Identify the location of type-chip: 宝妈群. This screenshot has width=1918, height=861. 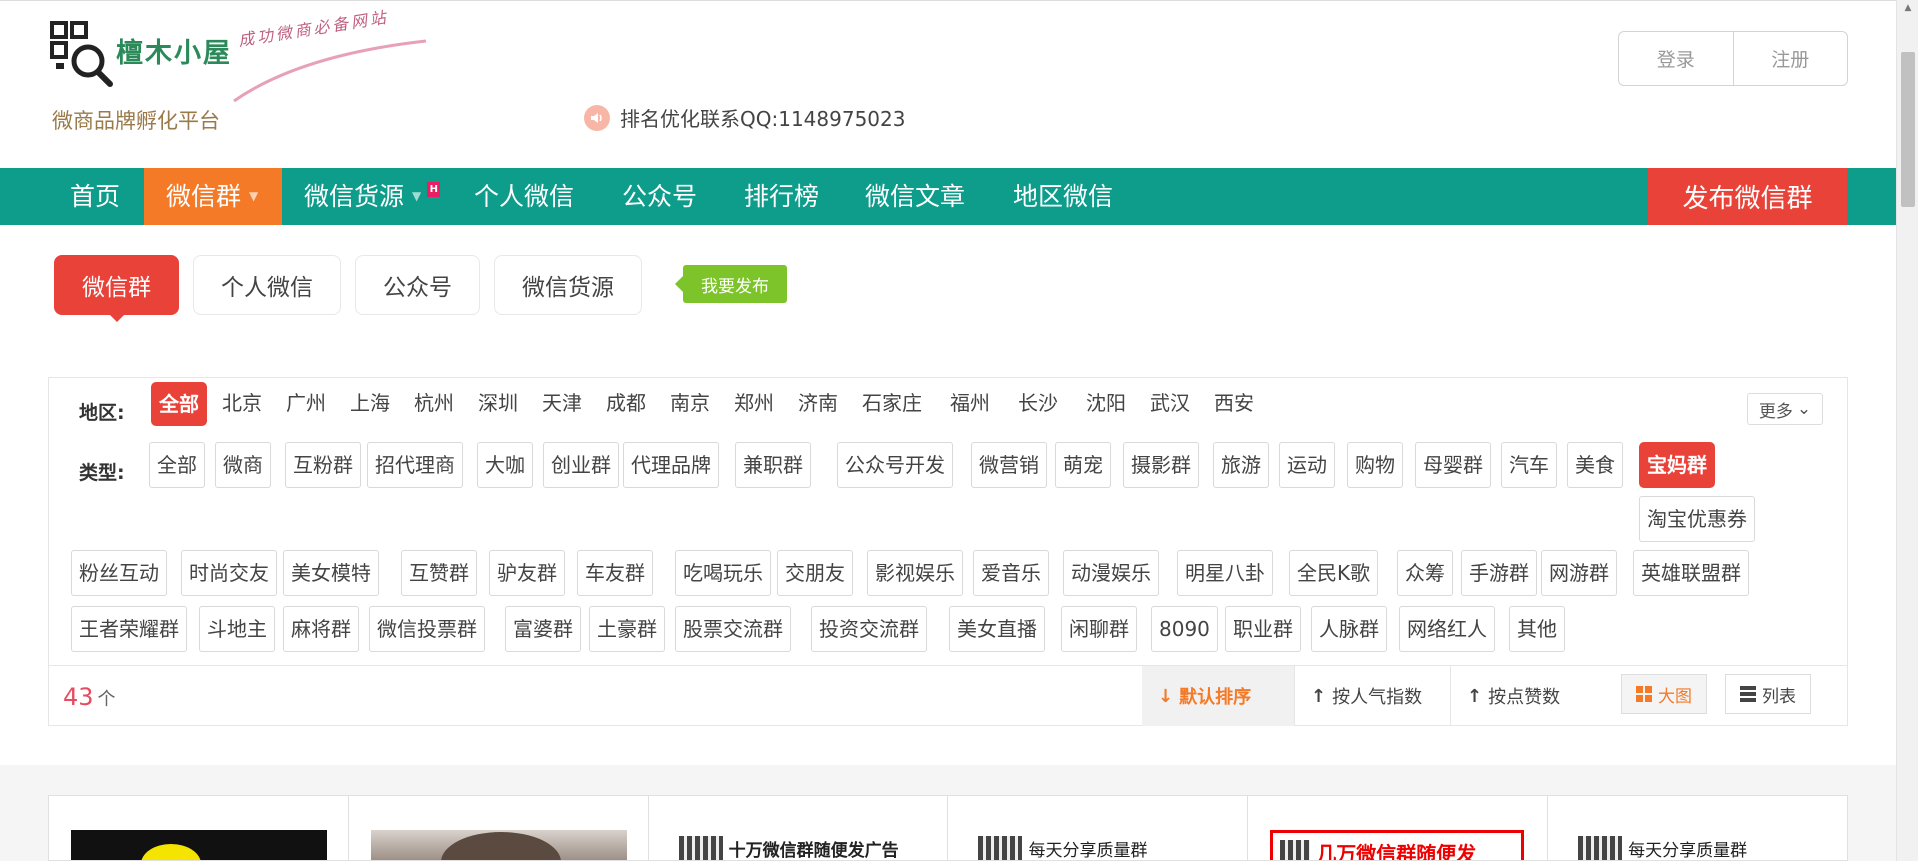
(1677, 465).